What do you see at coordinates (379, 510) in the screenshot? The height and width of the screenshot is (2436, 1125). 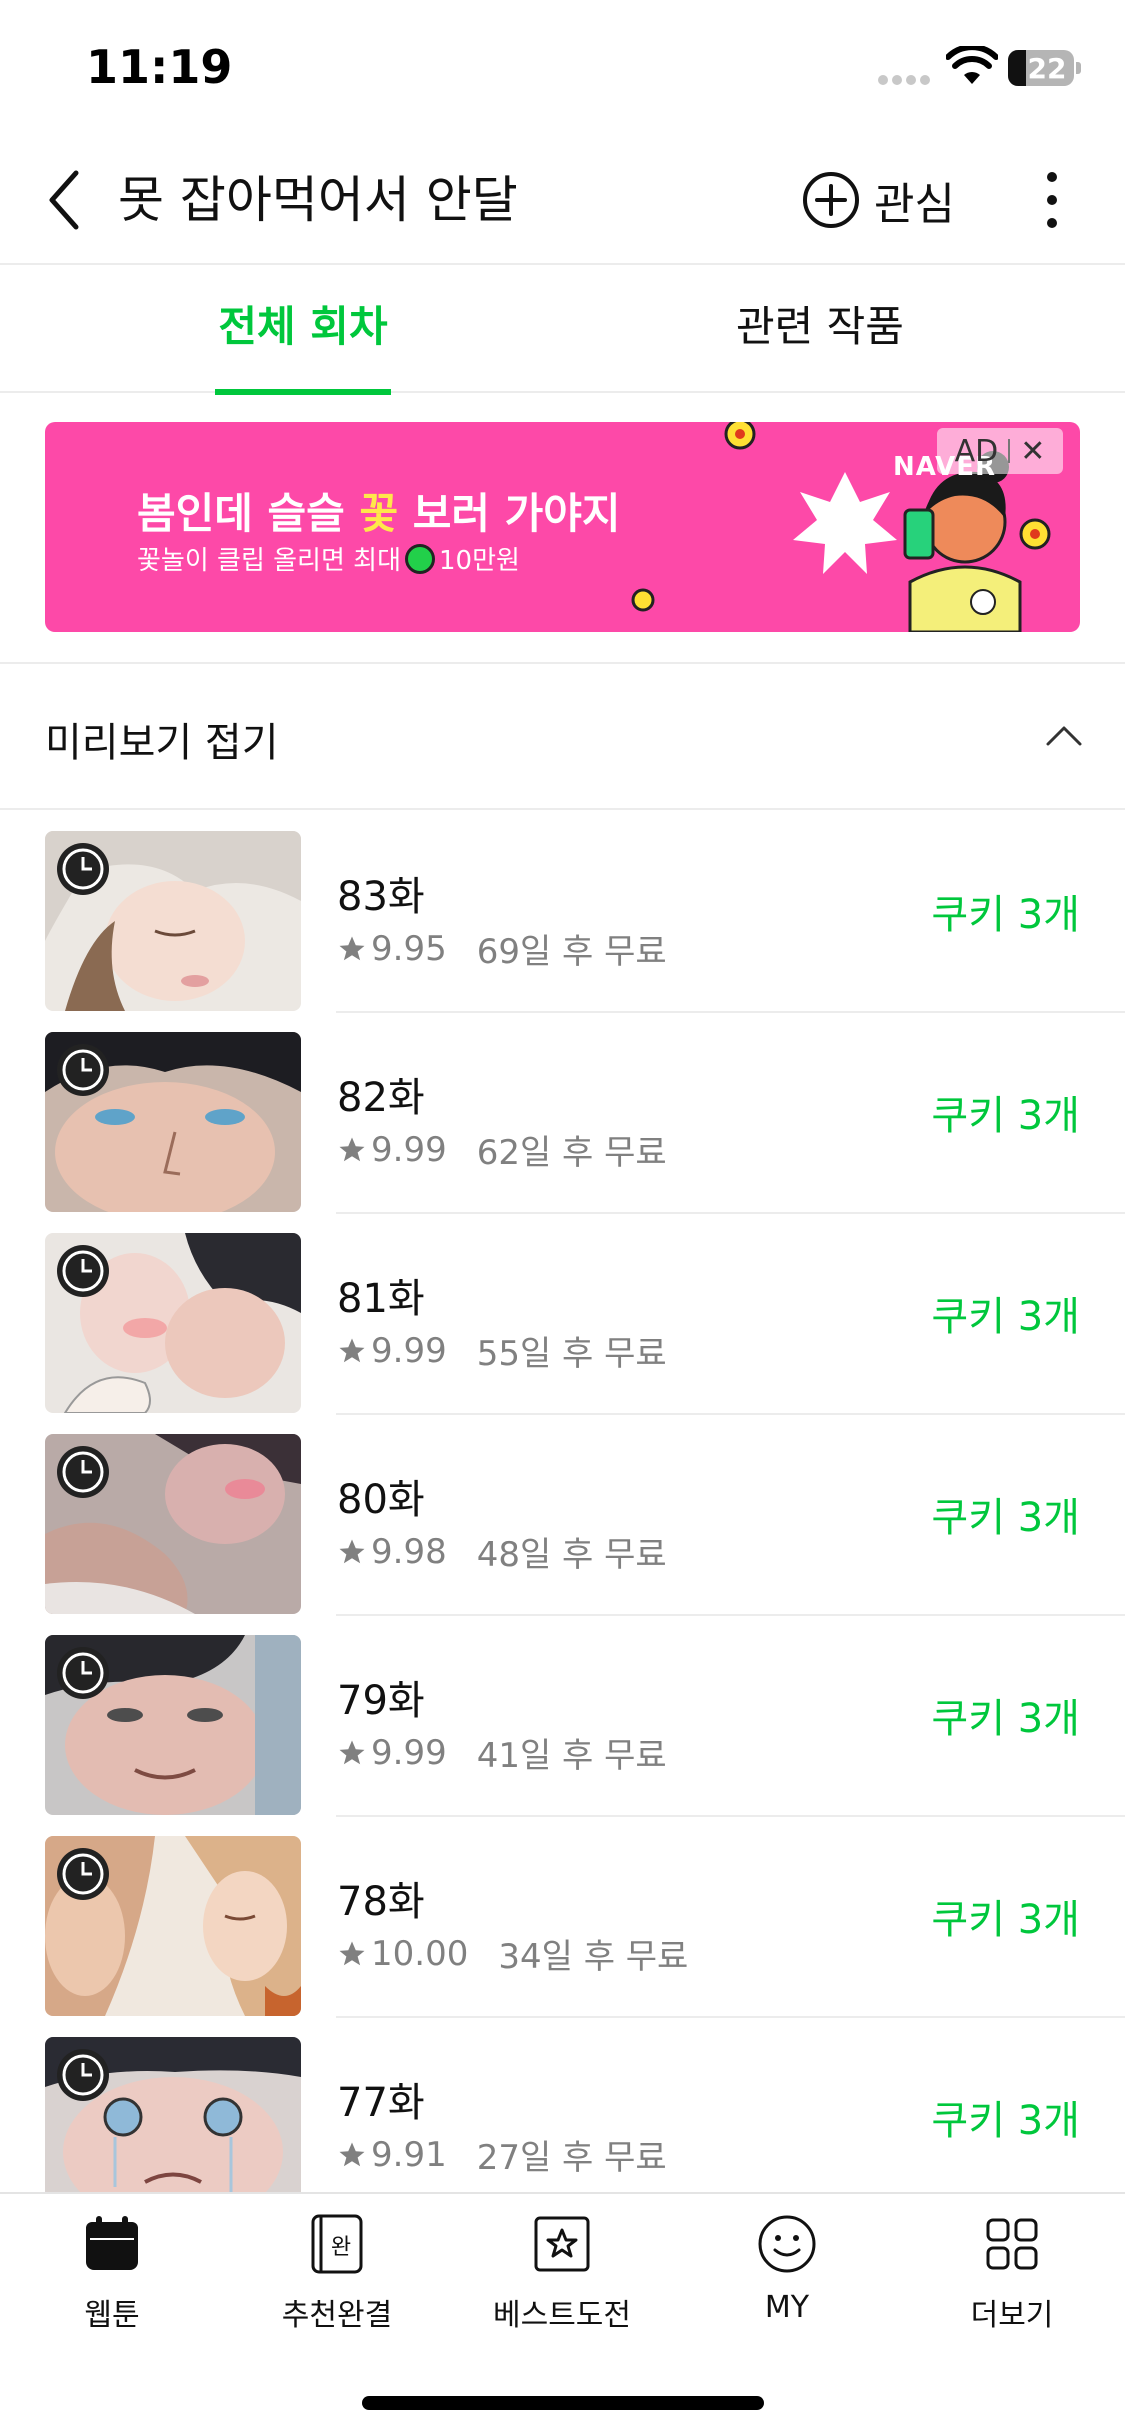 I see `ad-headline: 봄인데 슬슬 꽃 보러 가야지` at bounding box center [379, 510].